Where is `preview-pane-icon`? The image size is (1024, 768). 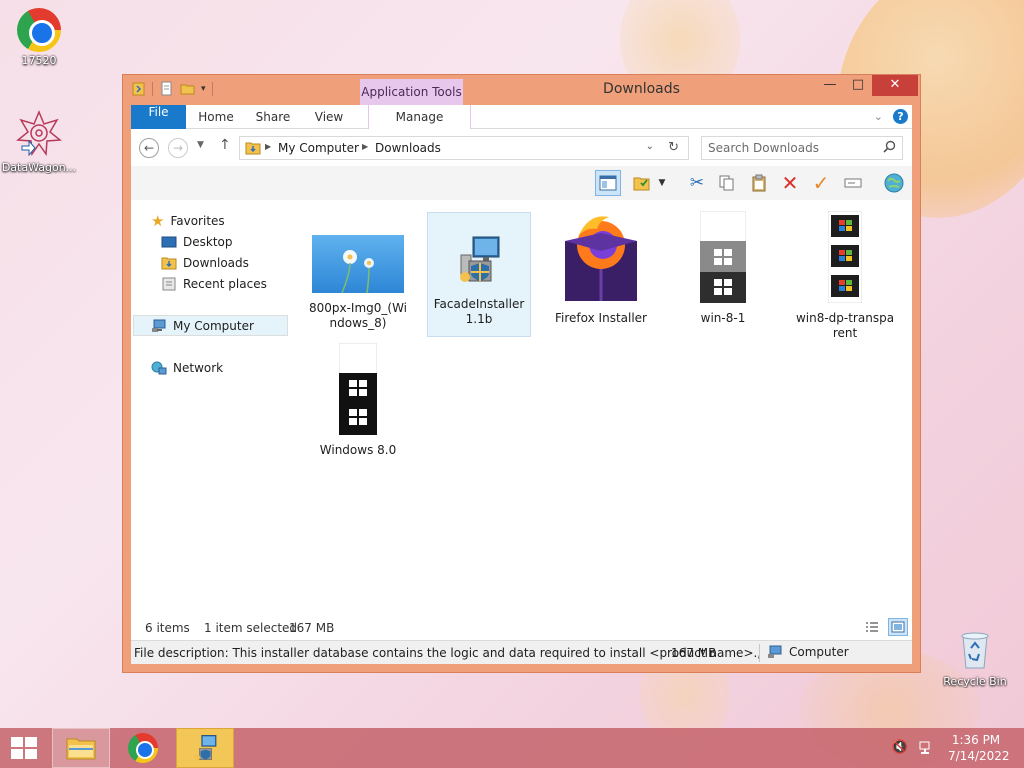
preview-pane-icon is located at coordinates (608, 183).